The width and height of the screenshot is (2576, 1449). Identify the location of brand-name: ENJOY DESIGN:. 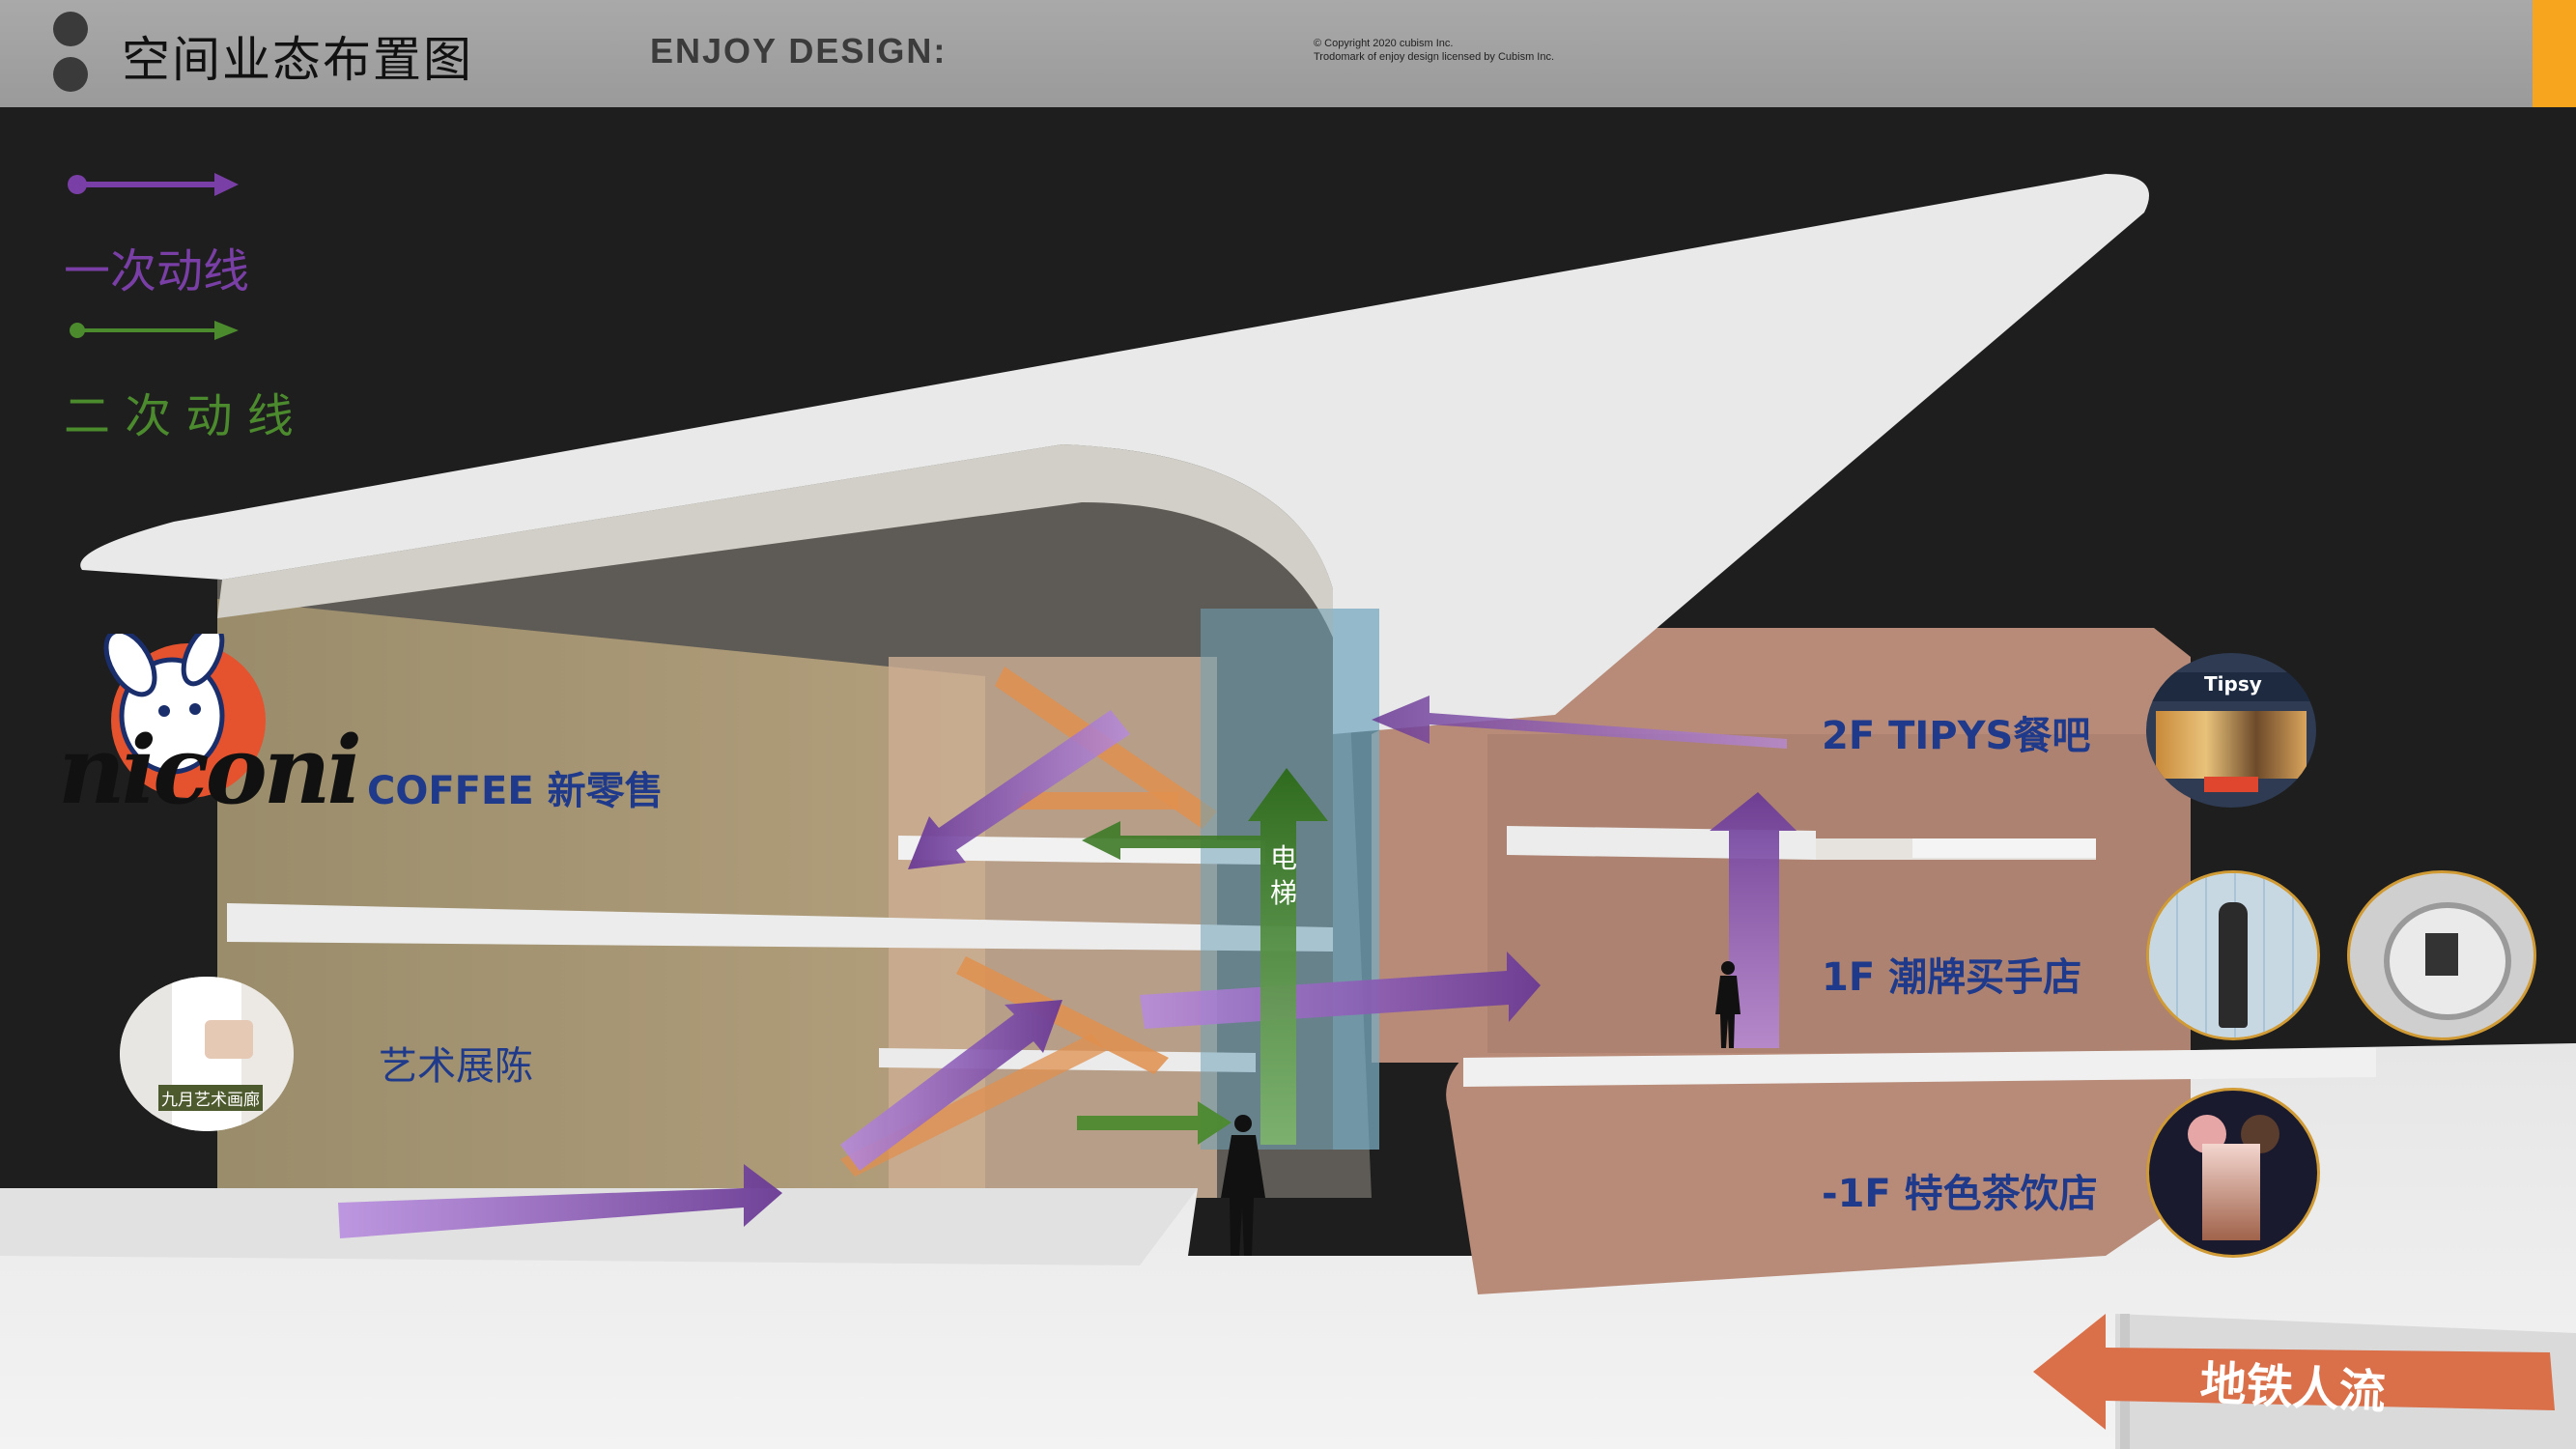
(799, 51).